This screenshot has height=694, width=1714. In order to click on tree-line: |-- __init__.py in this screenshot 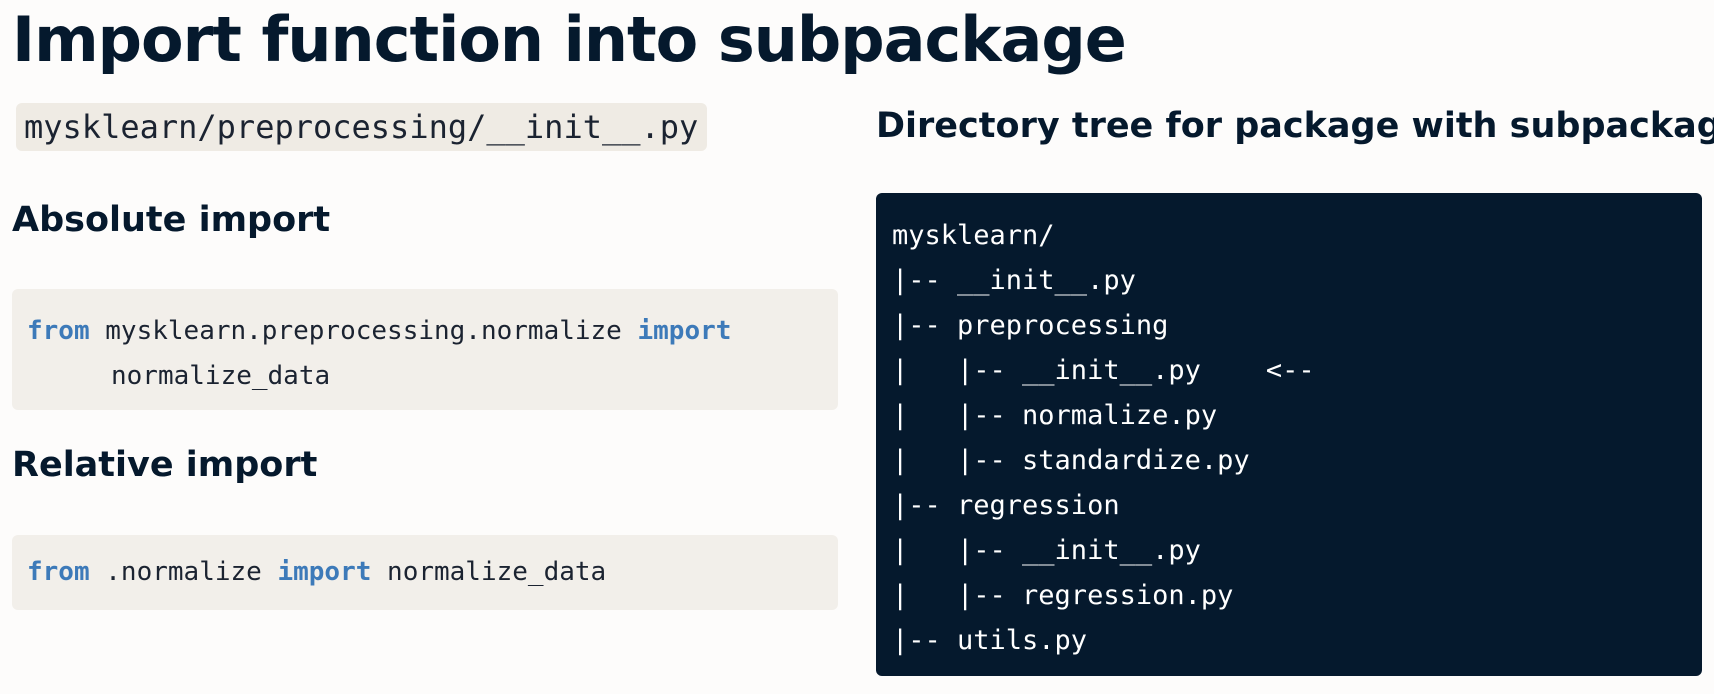, I will do `click(1014, 280)`.